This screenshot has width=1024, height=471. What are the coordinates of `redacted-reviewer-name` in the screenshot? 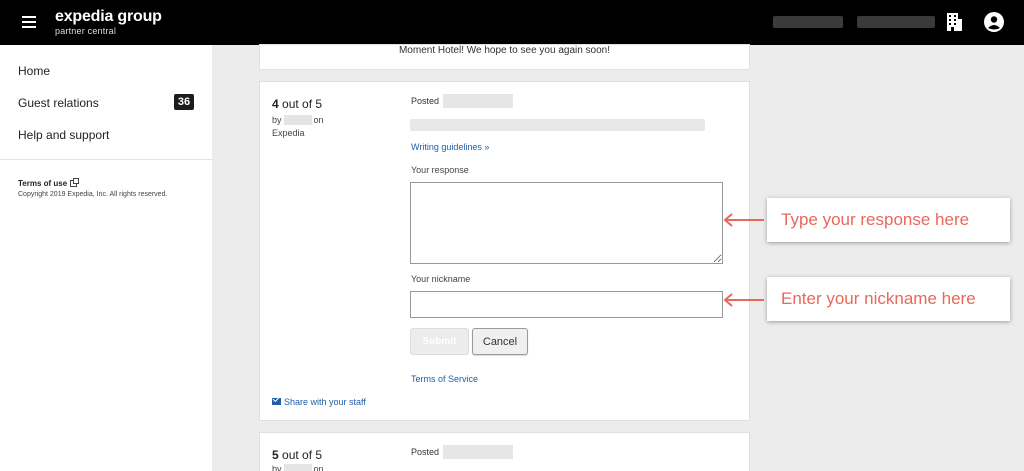 It's located at (297, 120).